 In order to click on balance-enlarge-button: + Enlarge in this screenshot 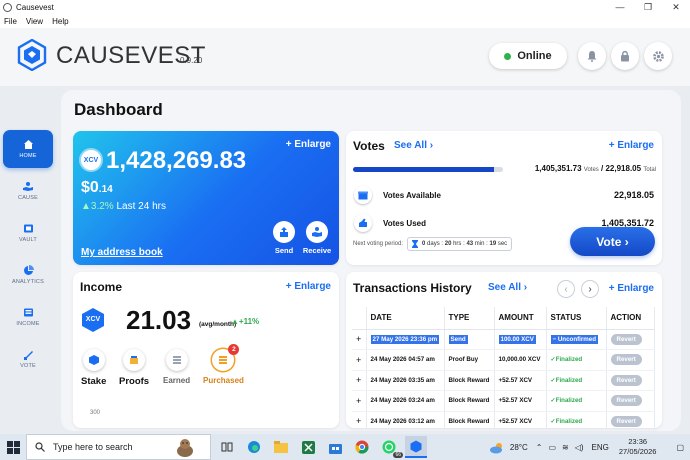, I will do `click(308, 144)`.